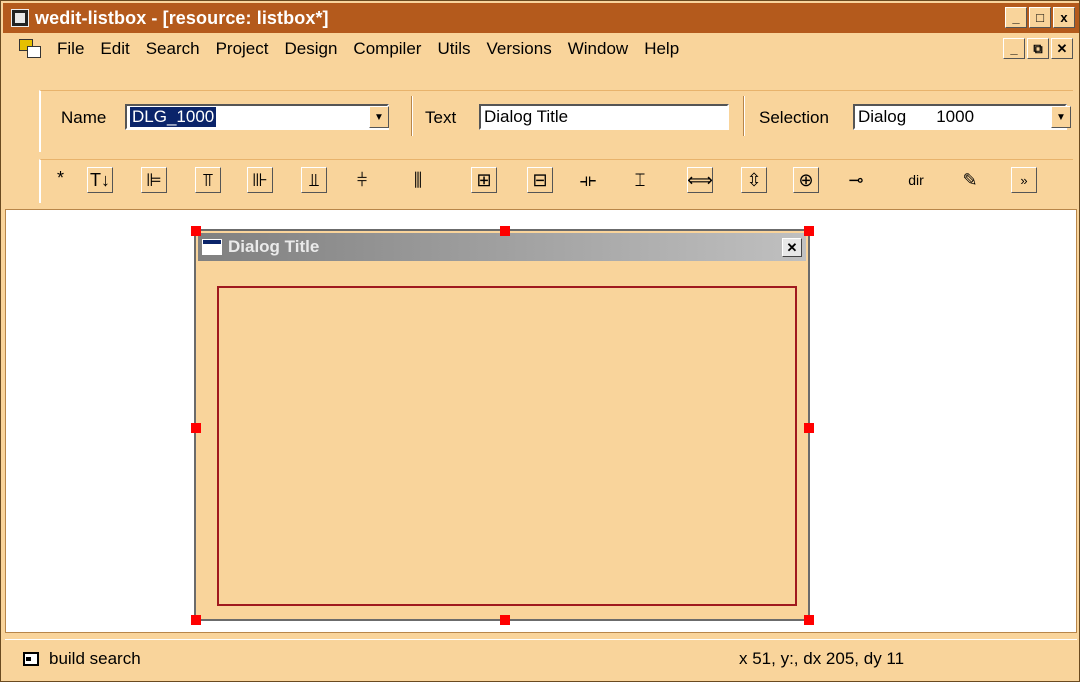 The width and height of the screenshot is (1080, 682). What do you see at coordinates (484, 180) in the screenshot?
I see `space-vertical-icon: ⊞` at bounding box center [484, 180].